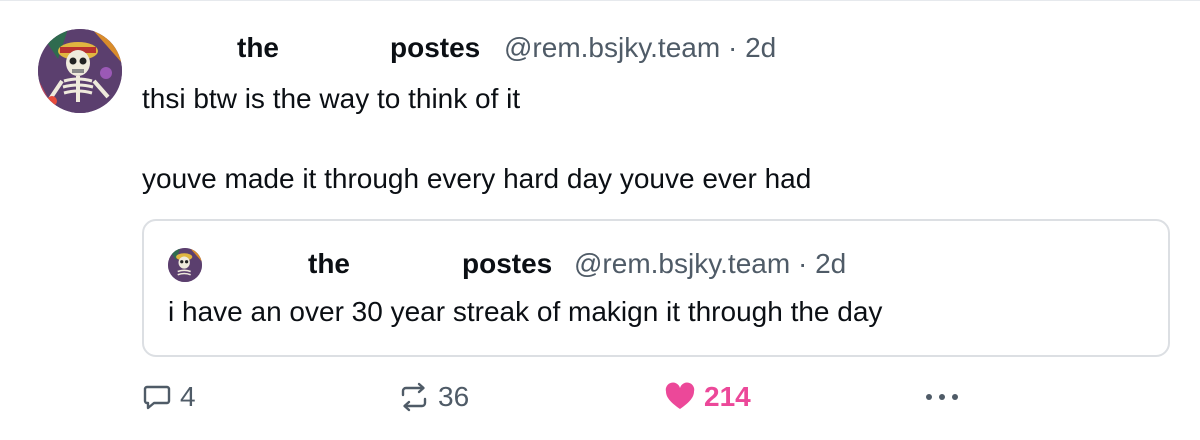 This screenshot has height=440, width=1200. I want to click on author-avatar, so click(80, 71).